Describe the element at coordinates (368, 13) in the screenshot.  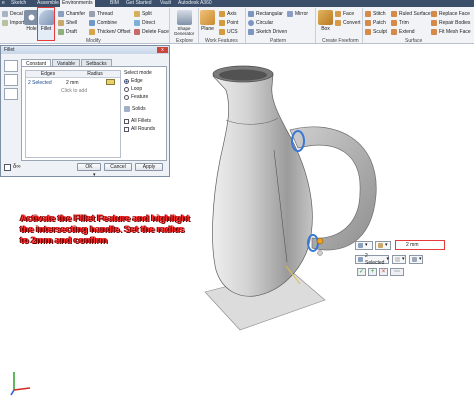
I see `stitch-icon` at that location.